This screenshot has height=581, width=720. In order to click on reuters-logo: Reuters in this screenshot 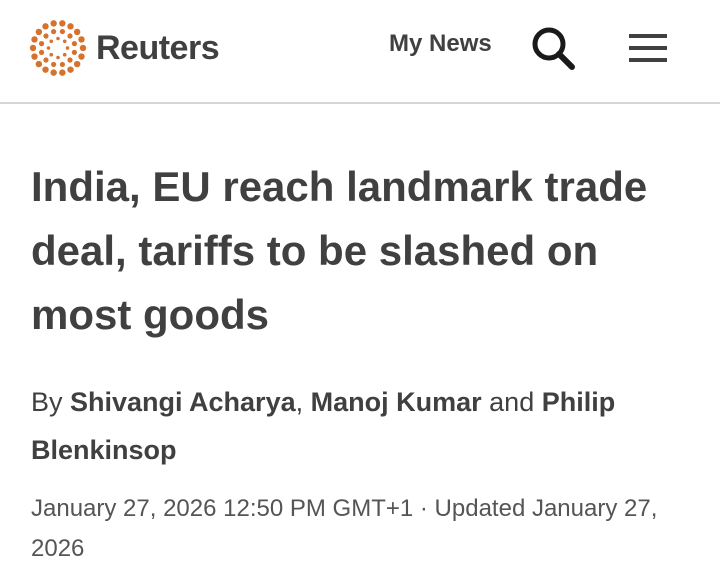, I will do `click(124, 48)`.